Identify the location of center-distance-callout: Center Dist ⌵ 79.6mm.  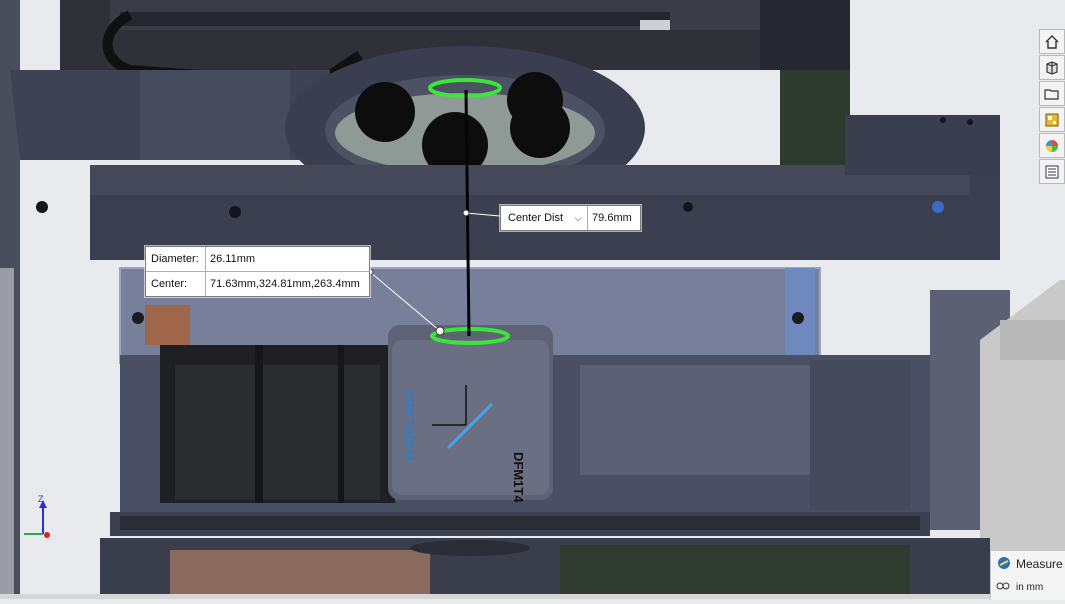
(570, 218).